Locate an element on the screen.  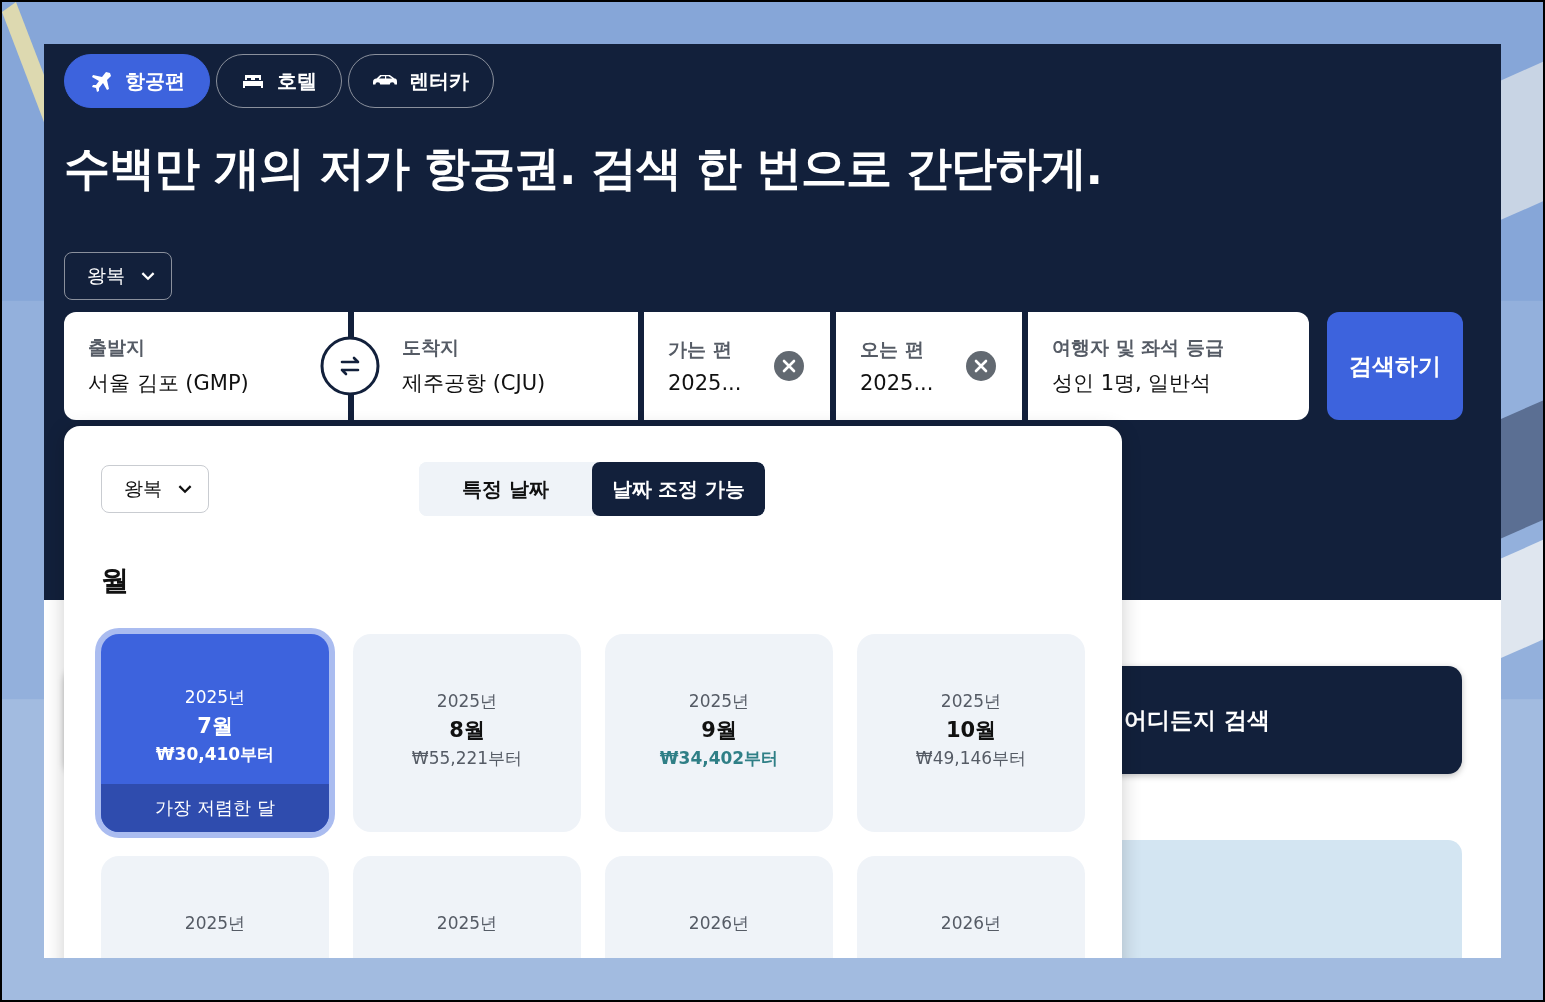
car-icon is located at coordinates (385, 81).